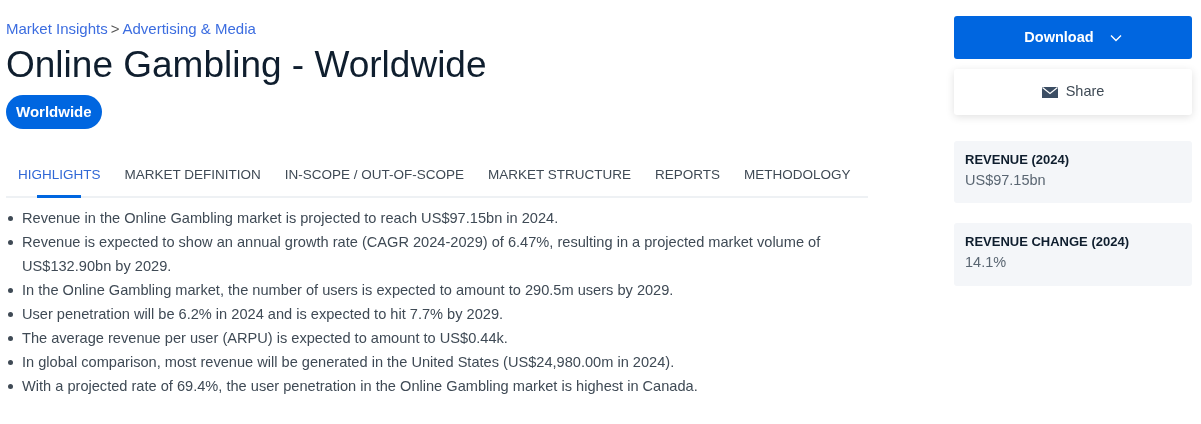  I want to click on tab: MARKET DEFINITION, so click(192, 176).